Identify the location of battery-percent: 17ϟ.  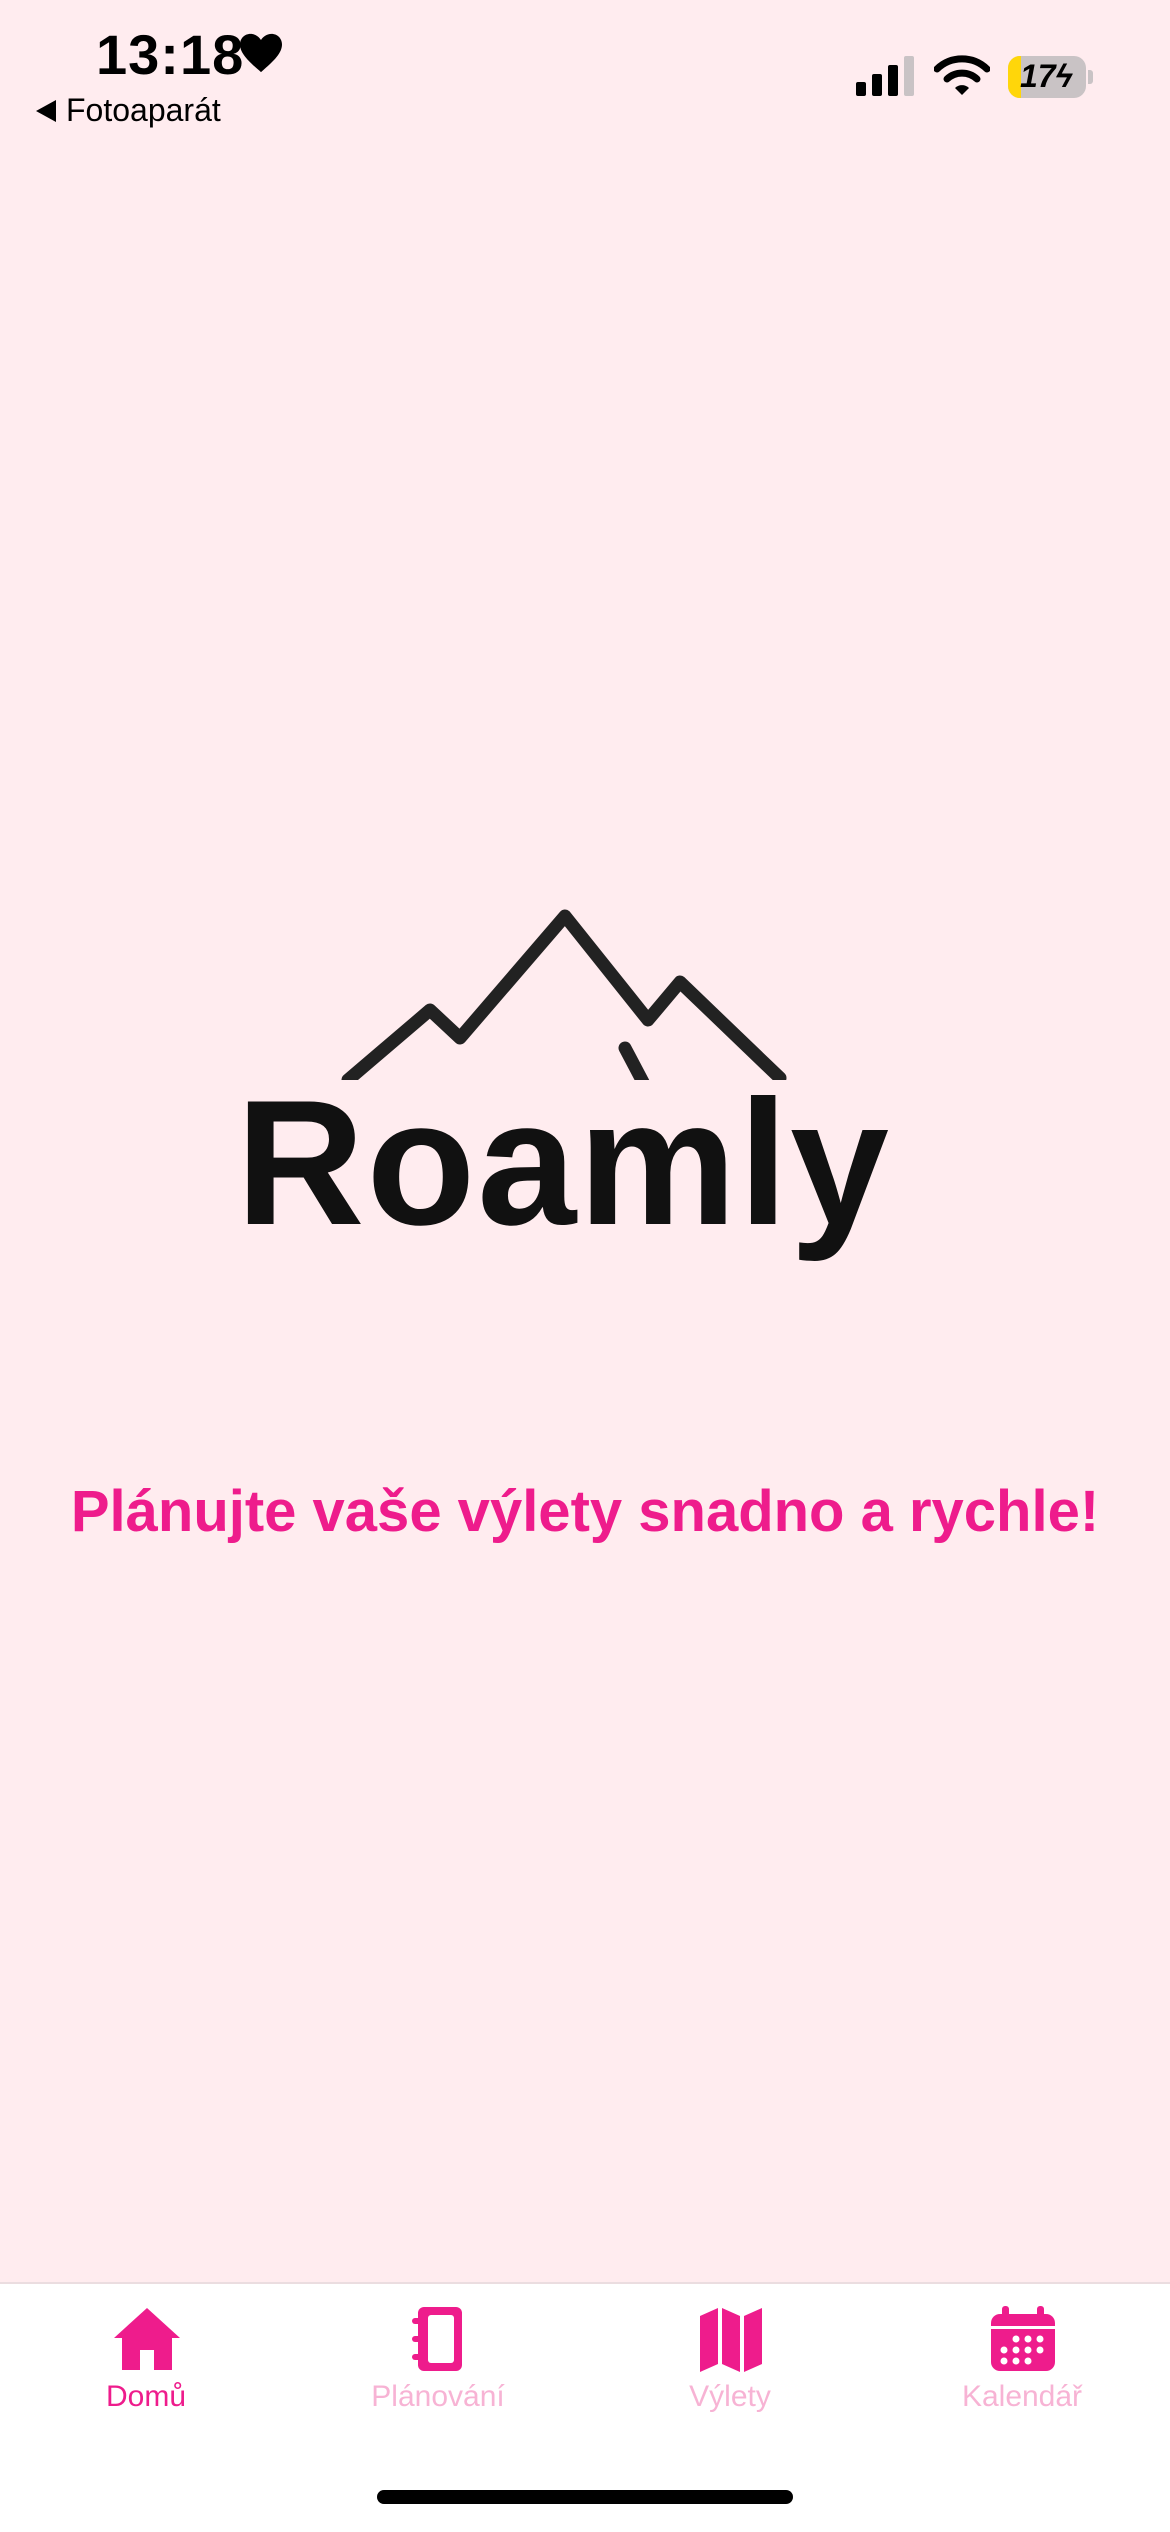
(1046, 76).